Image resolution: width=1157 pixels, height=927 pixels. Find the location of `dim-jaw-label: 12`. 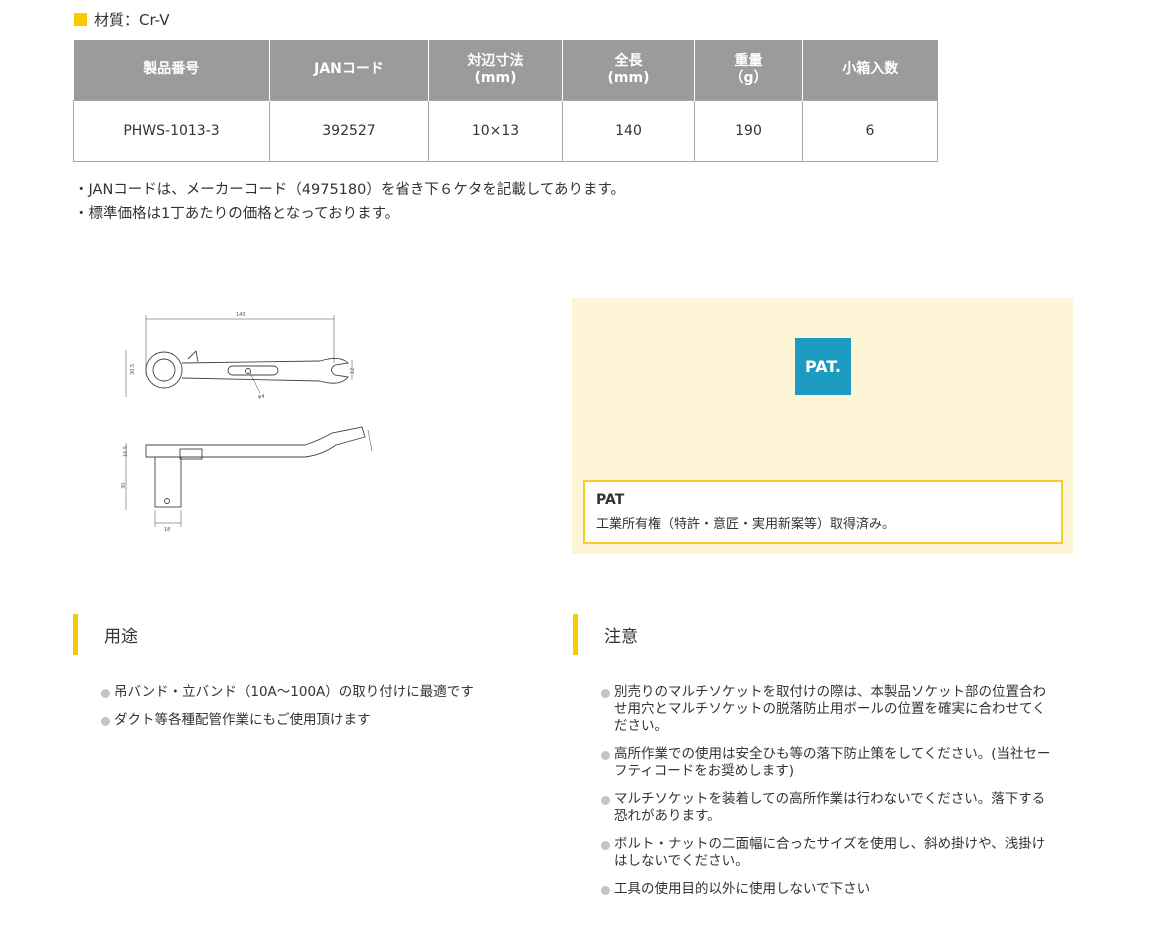

dim-jaw-label: 12 is located at coordinates (353, 371).